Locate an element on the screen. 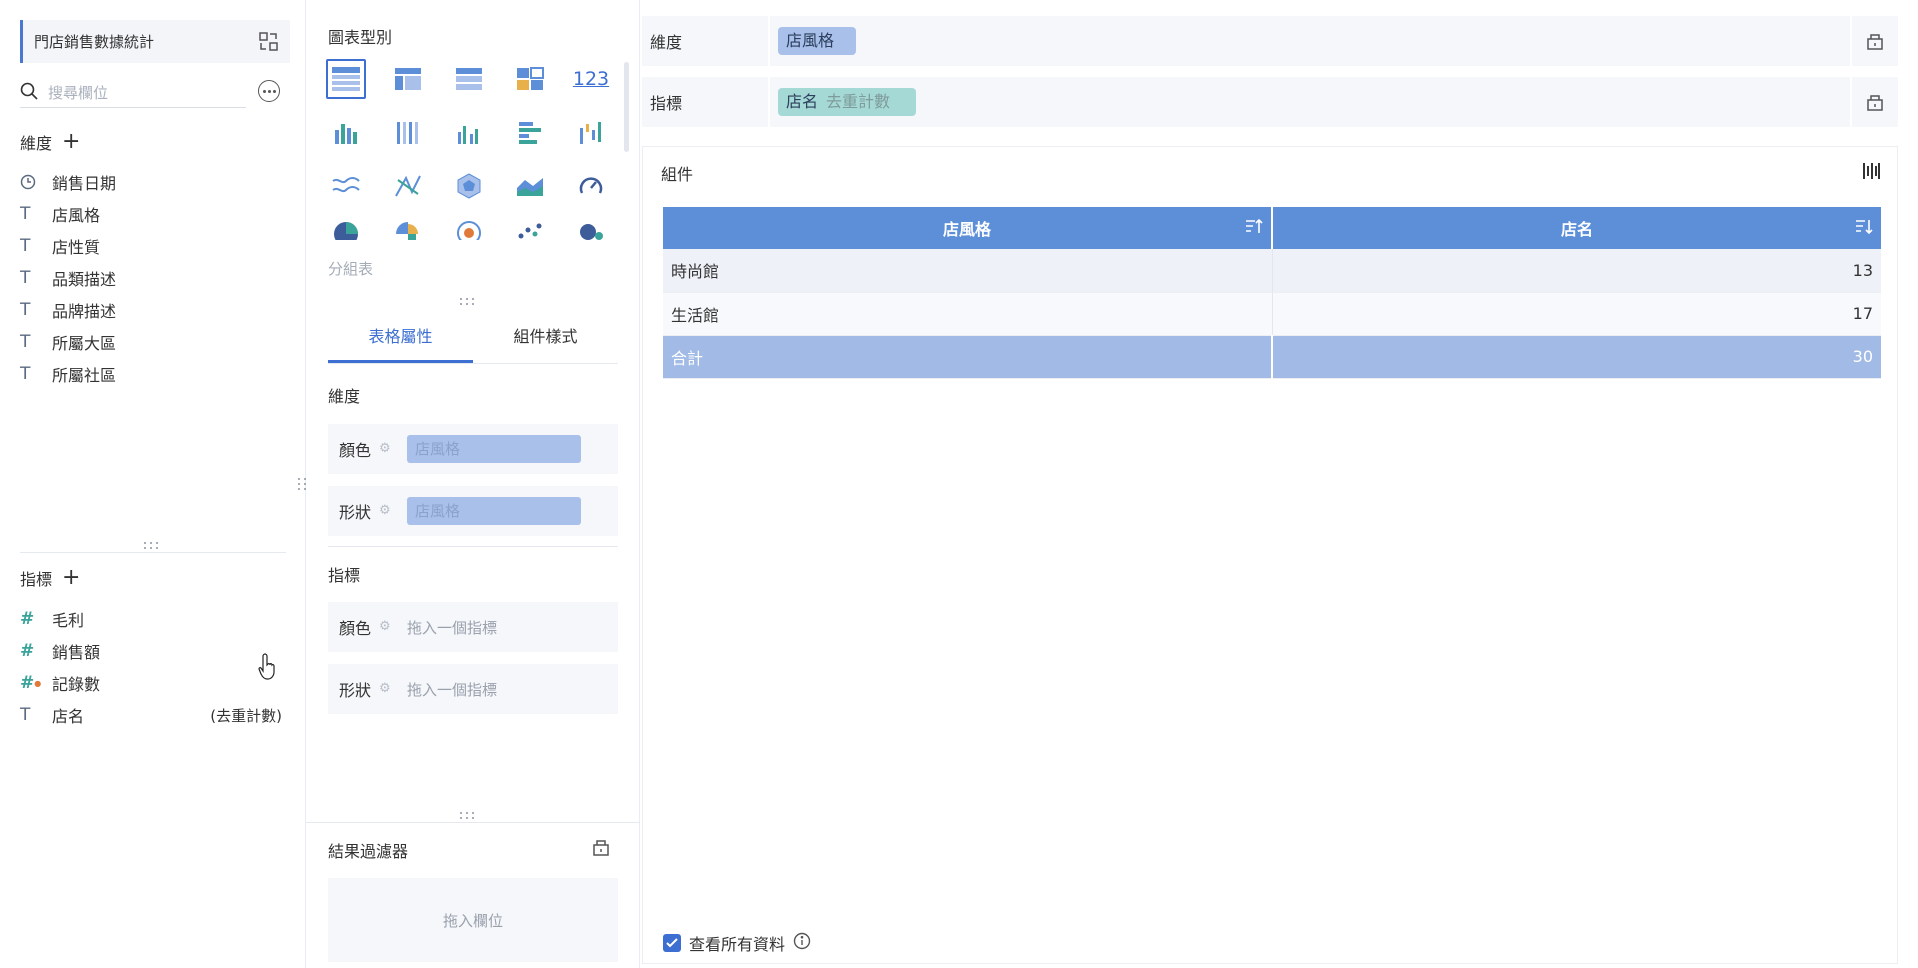  stacked-column-chart-icon is located at coordinates (346, 133).